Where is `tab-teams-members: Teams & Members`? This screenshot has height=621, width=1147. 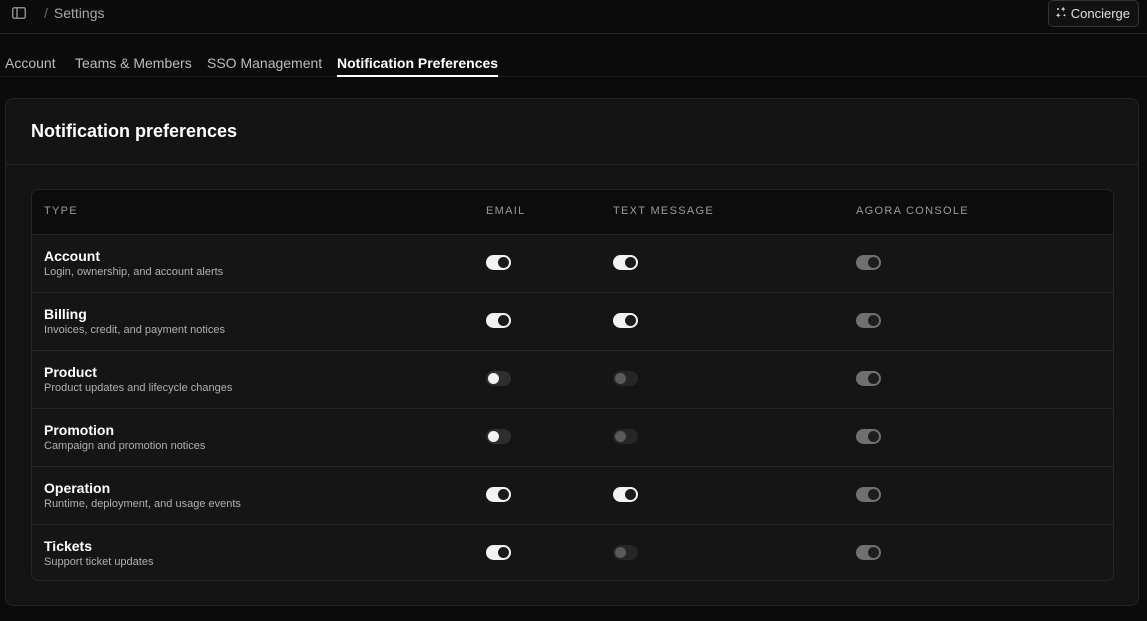 tab-teams-members: Teams & Members is located at coordinates (133, 63).